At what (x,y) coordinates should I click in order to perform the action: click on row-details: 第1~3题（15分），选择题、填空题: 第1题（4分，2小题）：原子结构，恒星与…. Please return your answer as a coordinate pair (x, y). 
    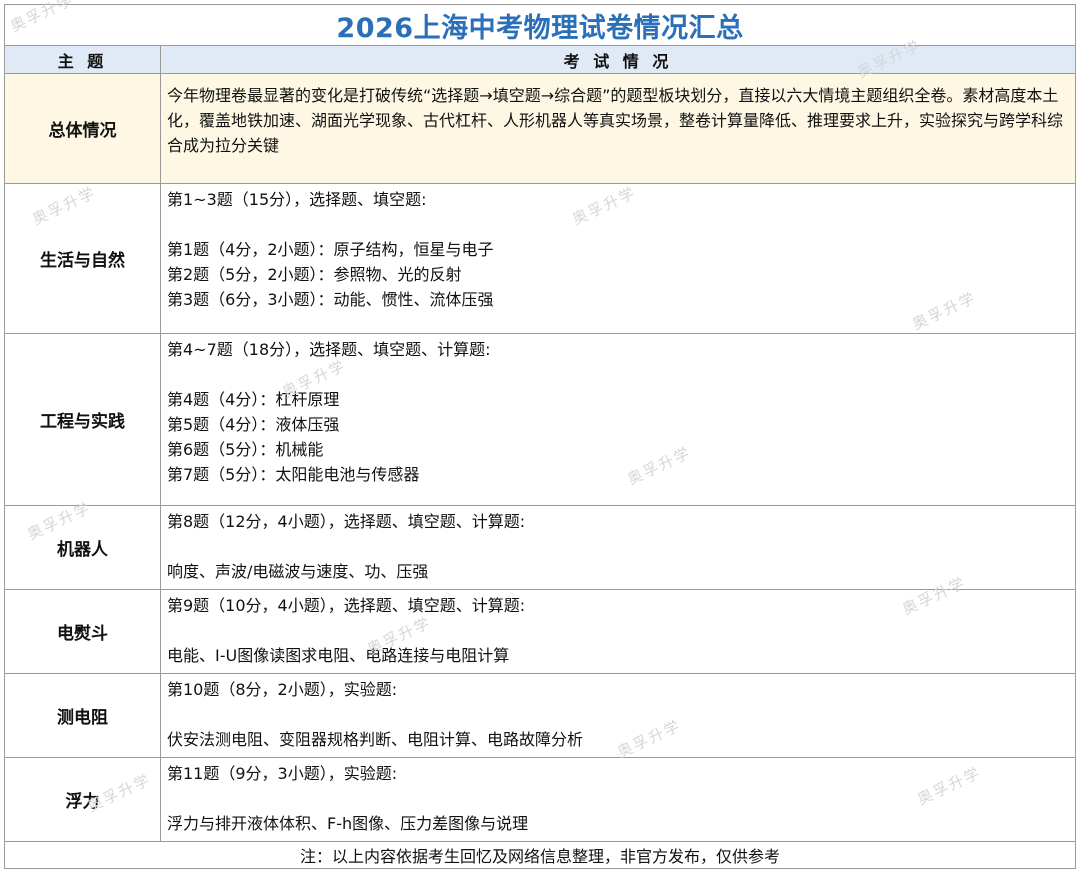
    Looking at the image, I should click on (618, 258).